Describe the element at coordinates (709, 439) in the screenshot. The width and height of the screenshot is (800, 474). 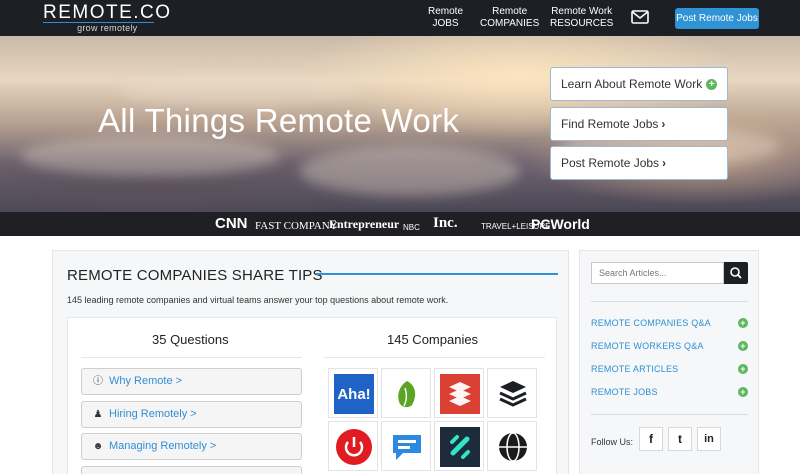
I see `linkedin-icon: in` at that location.